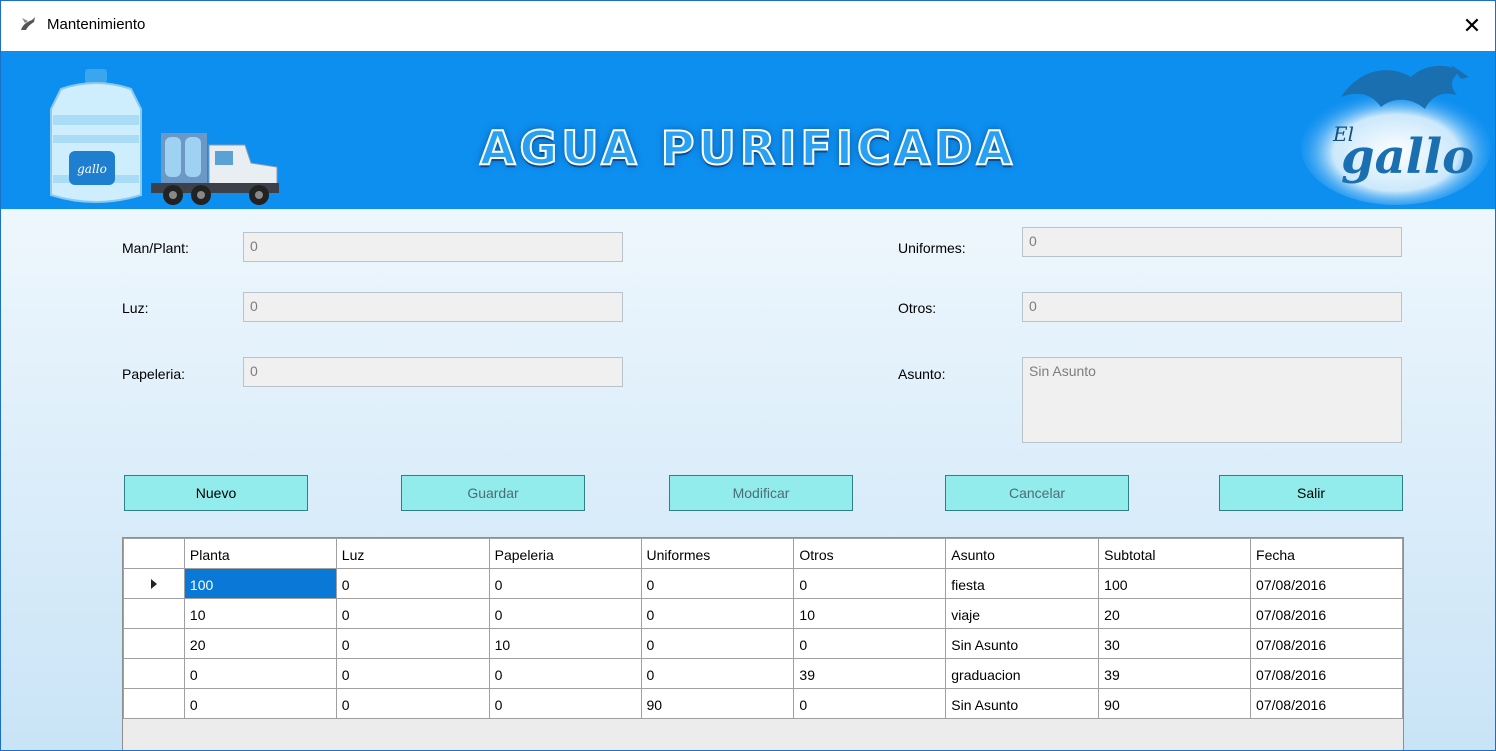 The height and width of the screenshot is (751, 1496). I want to click on uniformes-field: 0, so click(1212, 242).